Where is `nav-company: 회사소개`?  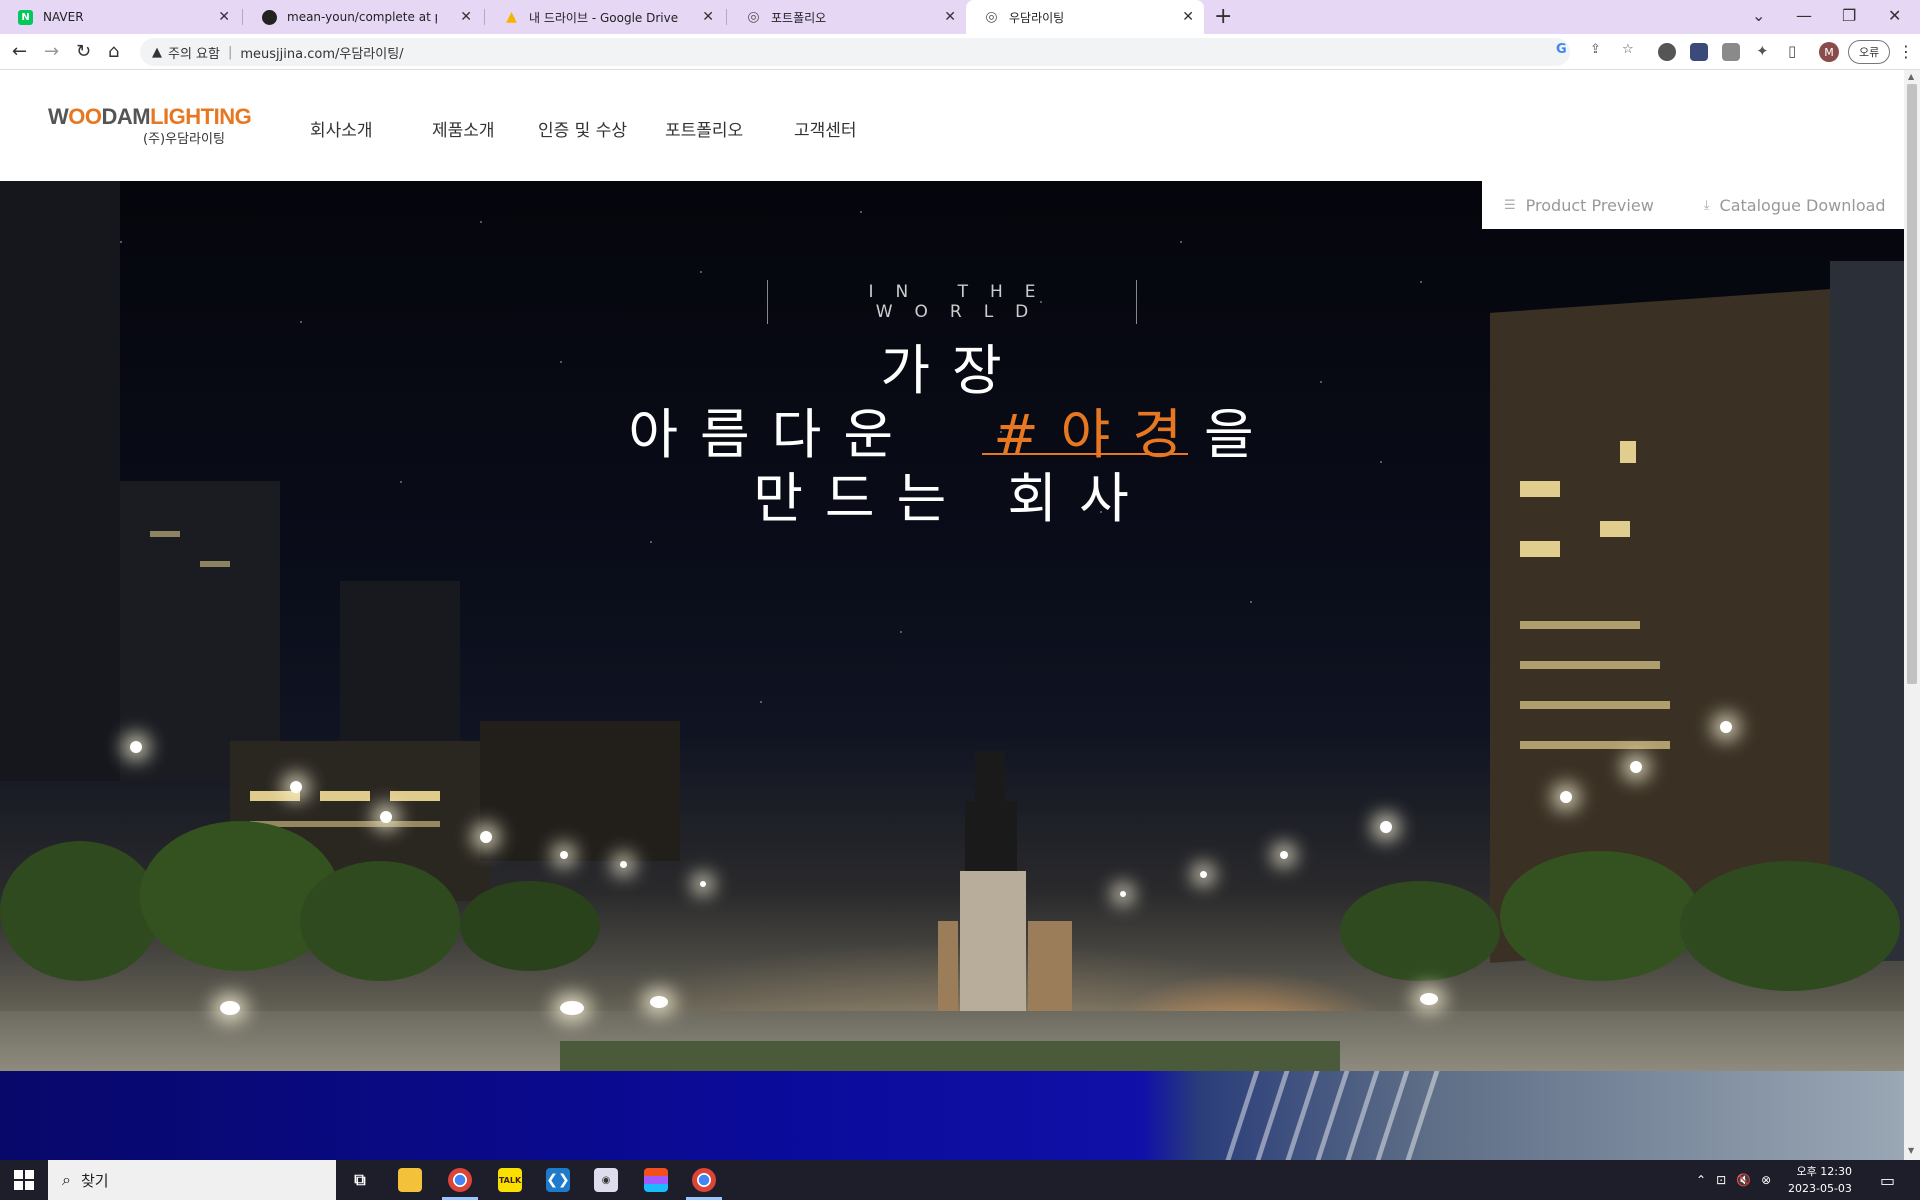
nav-company: 회사소개 is located at coordinates (341, 128).